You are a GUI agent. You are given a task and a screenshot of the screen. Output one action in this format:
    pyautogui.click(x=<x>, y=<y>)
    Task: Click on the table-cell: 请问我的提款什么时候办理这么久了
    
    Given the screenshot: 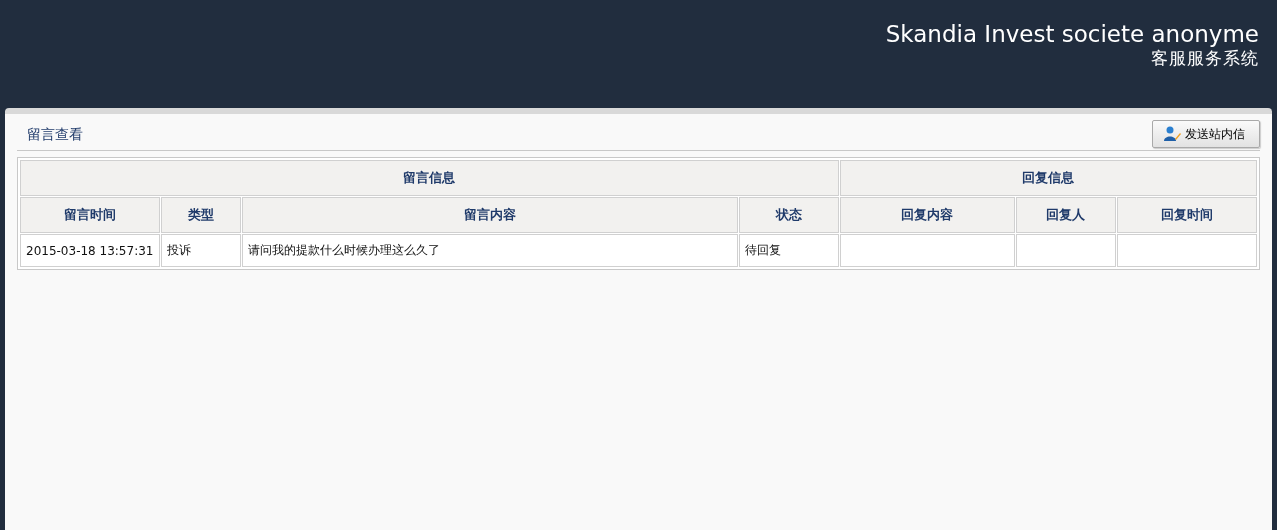 What is the action you would take?
    pyautogui.click(x=490, y=250)
    